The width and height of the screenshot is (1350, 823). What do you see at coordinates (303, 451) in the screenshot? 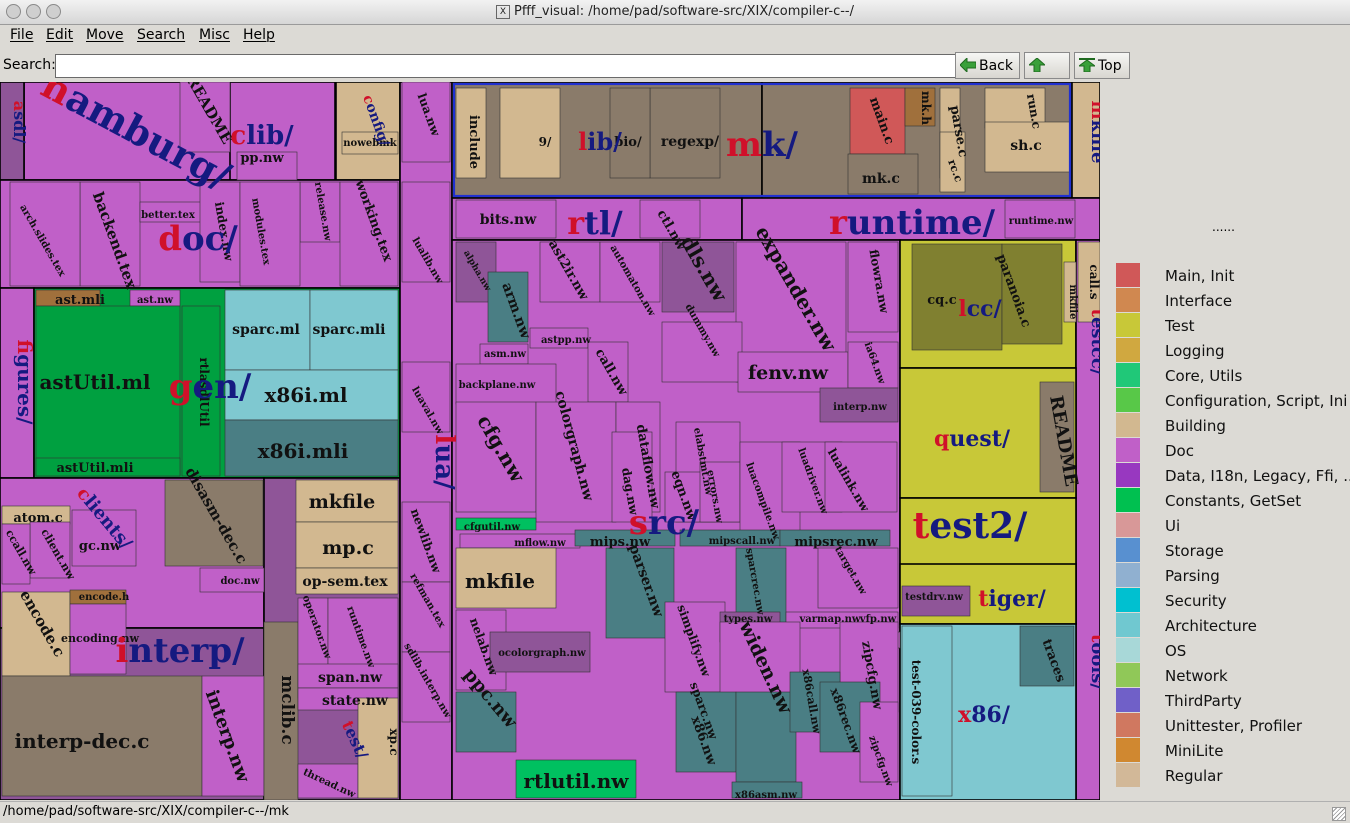
I see `file-label: x86i.mli` at bounding box center [303, 451].